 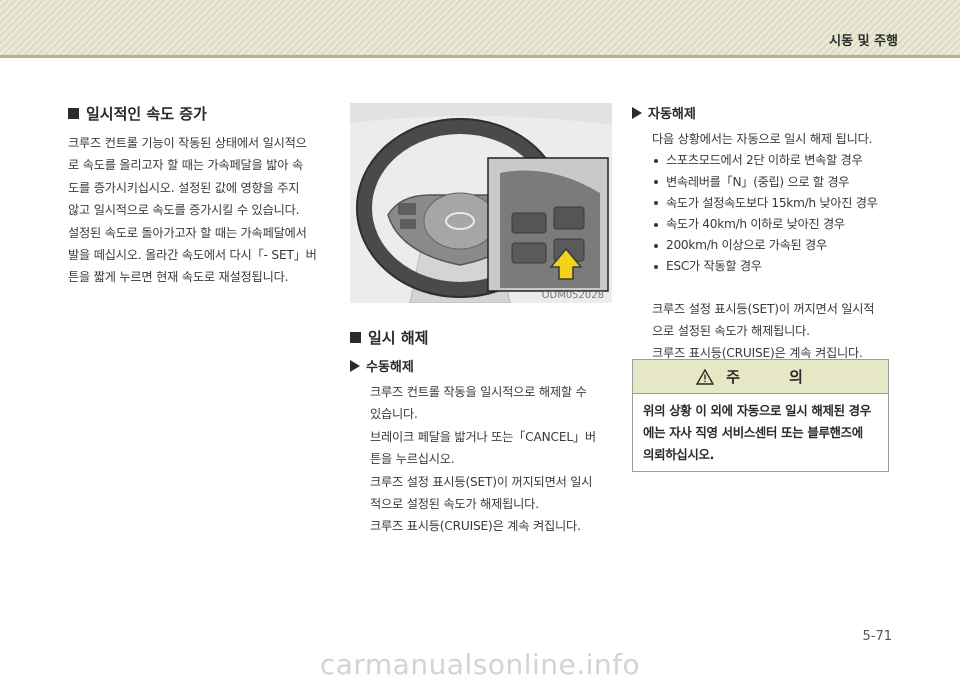 I want to click on text-line: 크루즈 컨트롤 작동을 일시적으로 해제할 수, so click(x=478, y=392).